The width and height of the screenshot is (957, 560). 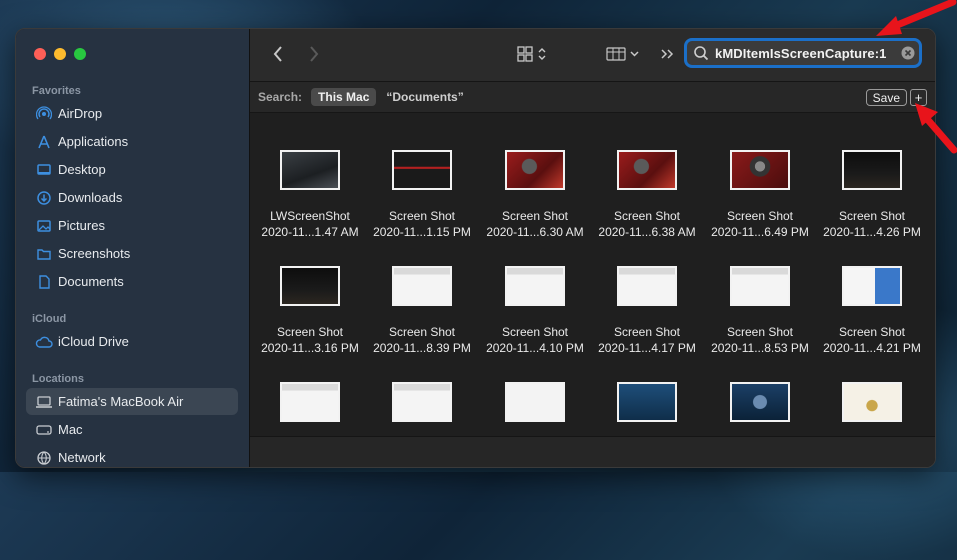 I want to click on scope-documents-button: “Documents”, so click(x=424, y=97).